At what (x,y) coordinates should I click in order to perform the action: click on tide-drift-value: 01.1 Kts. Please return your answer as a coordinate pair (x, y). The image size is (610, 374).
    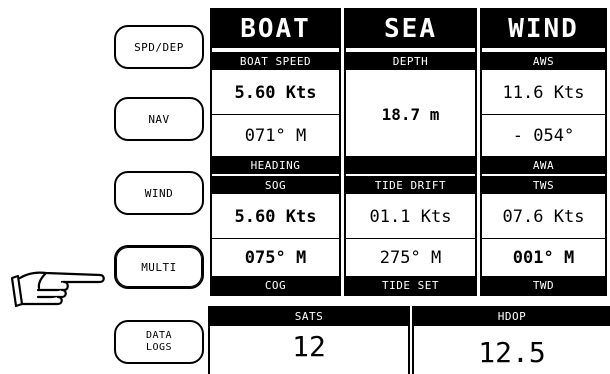
    Looking at the image, I should click on (410, 217).